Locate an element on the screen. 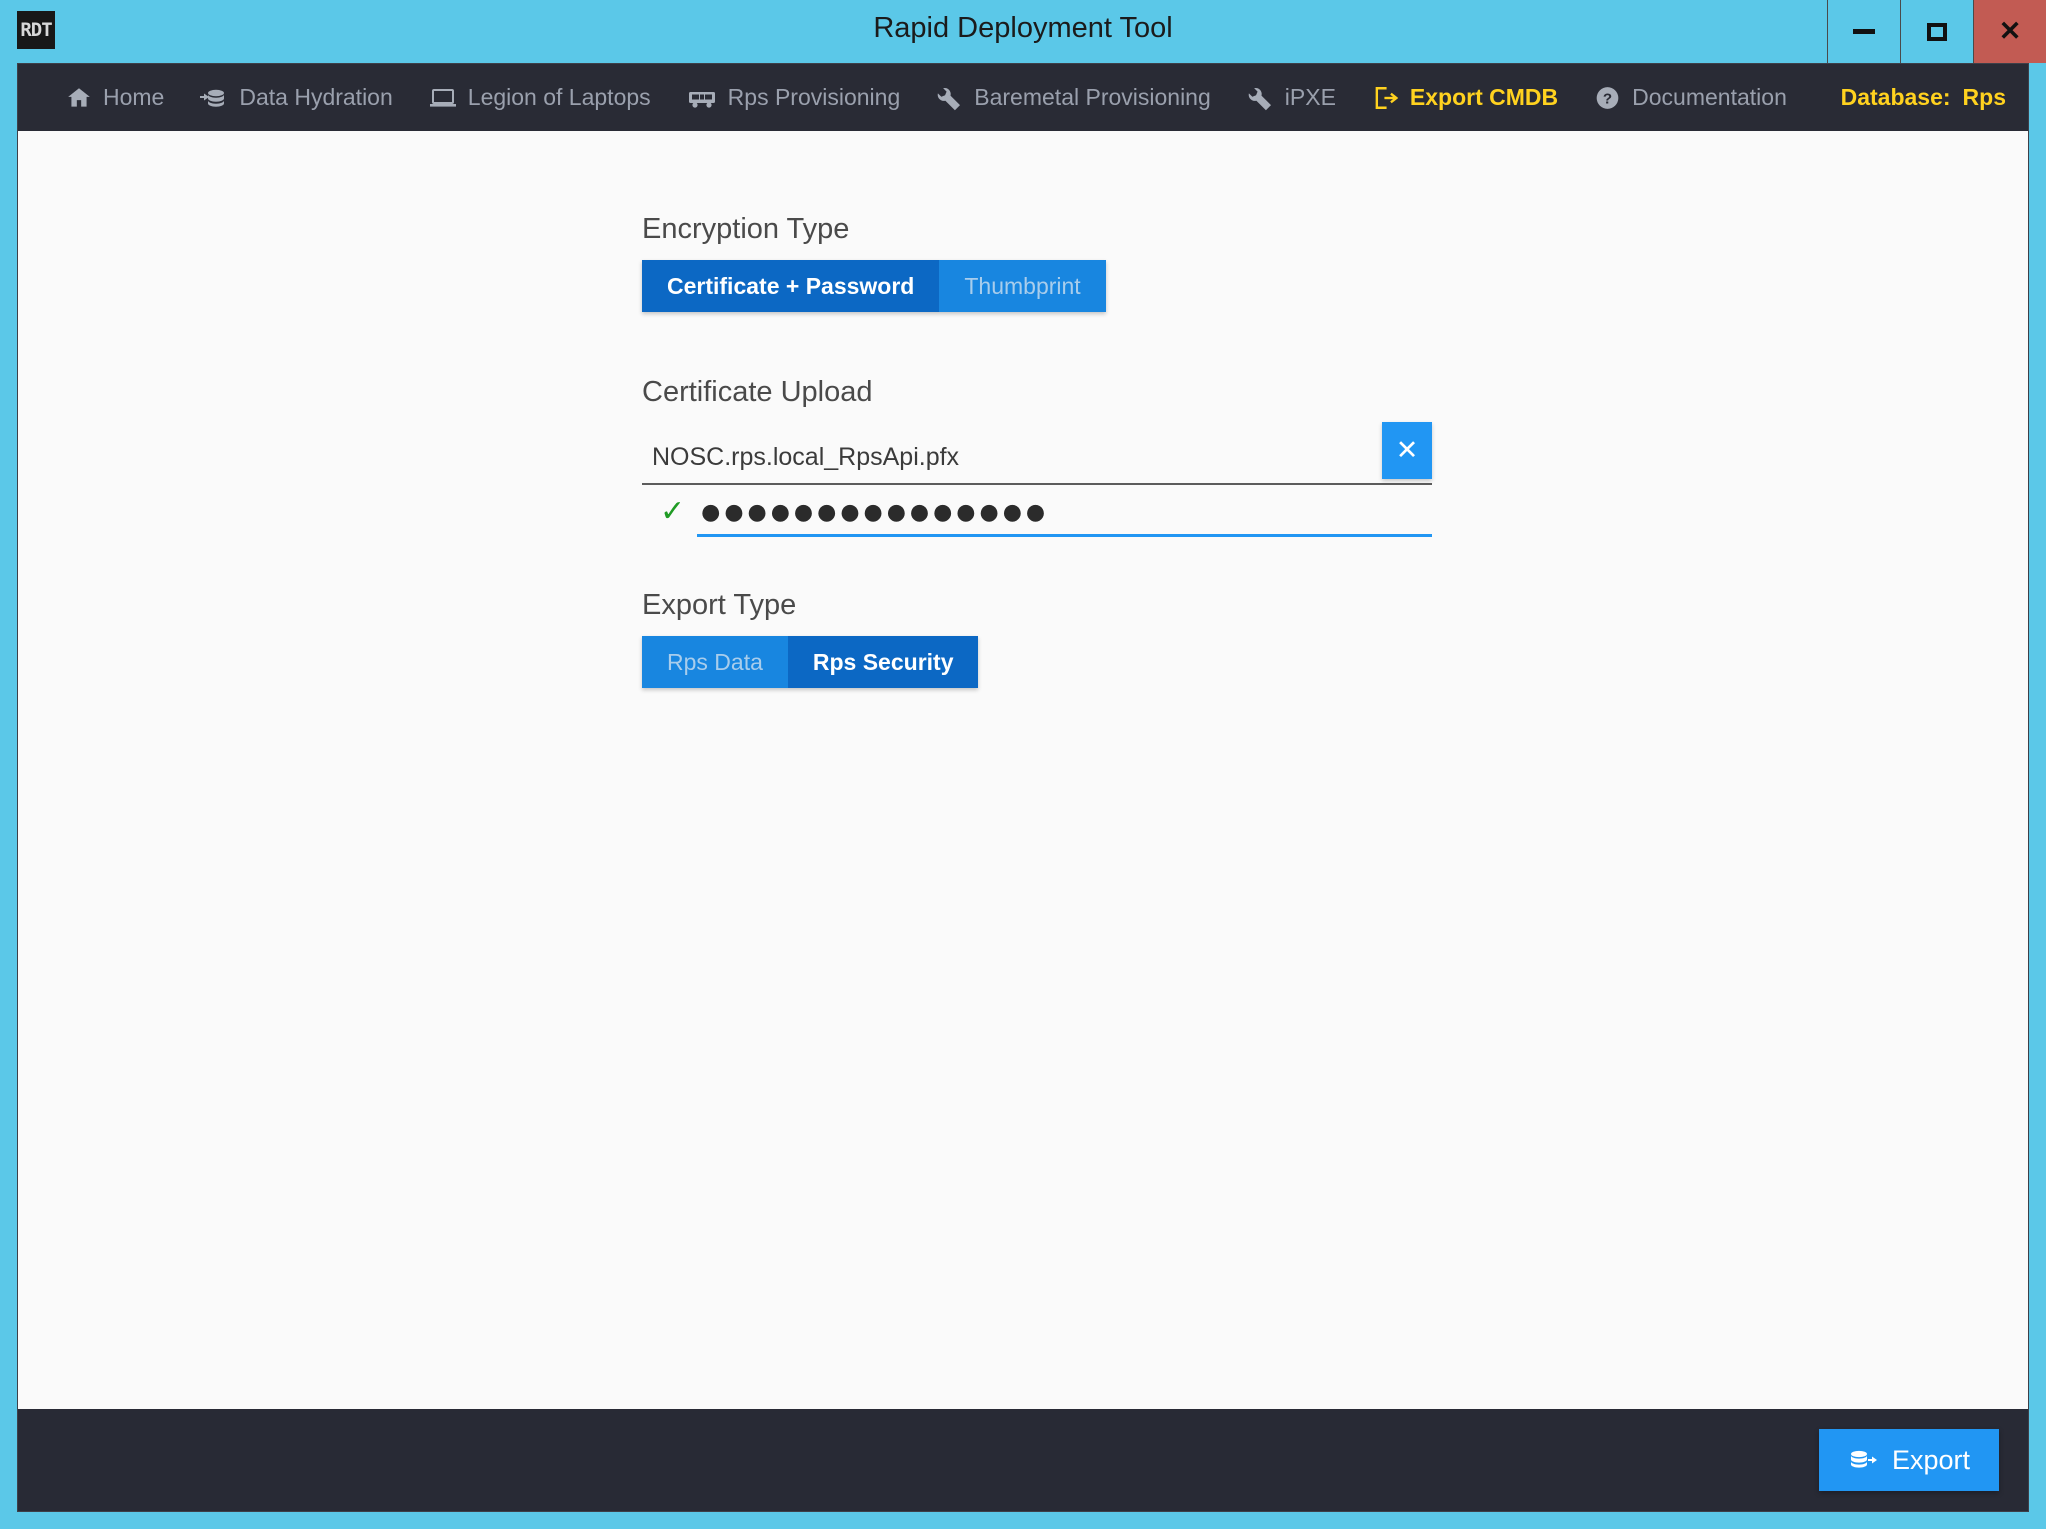 This screenshot has width=2046, height=1529. database-status: Database: Rps is located at coordinates (1923, 97).